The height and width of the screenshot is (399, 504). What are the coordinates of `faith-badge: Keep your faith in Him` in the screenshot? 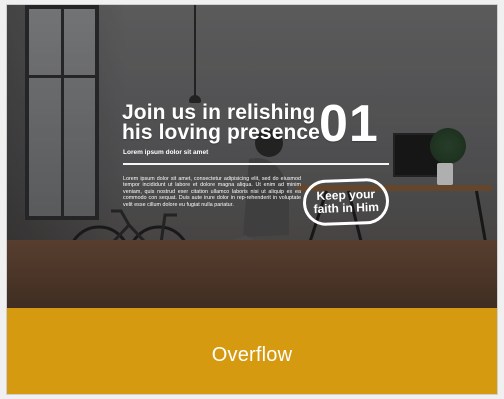 It's located at (346, 202).